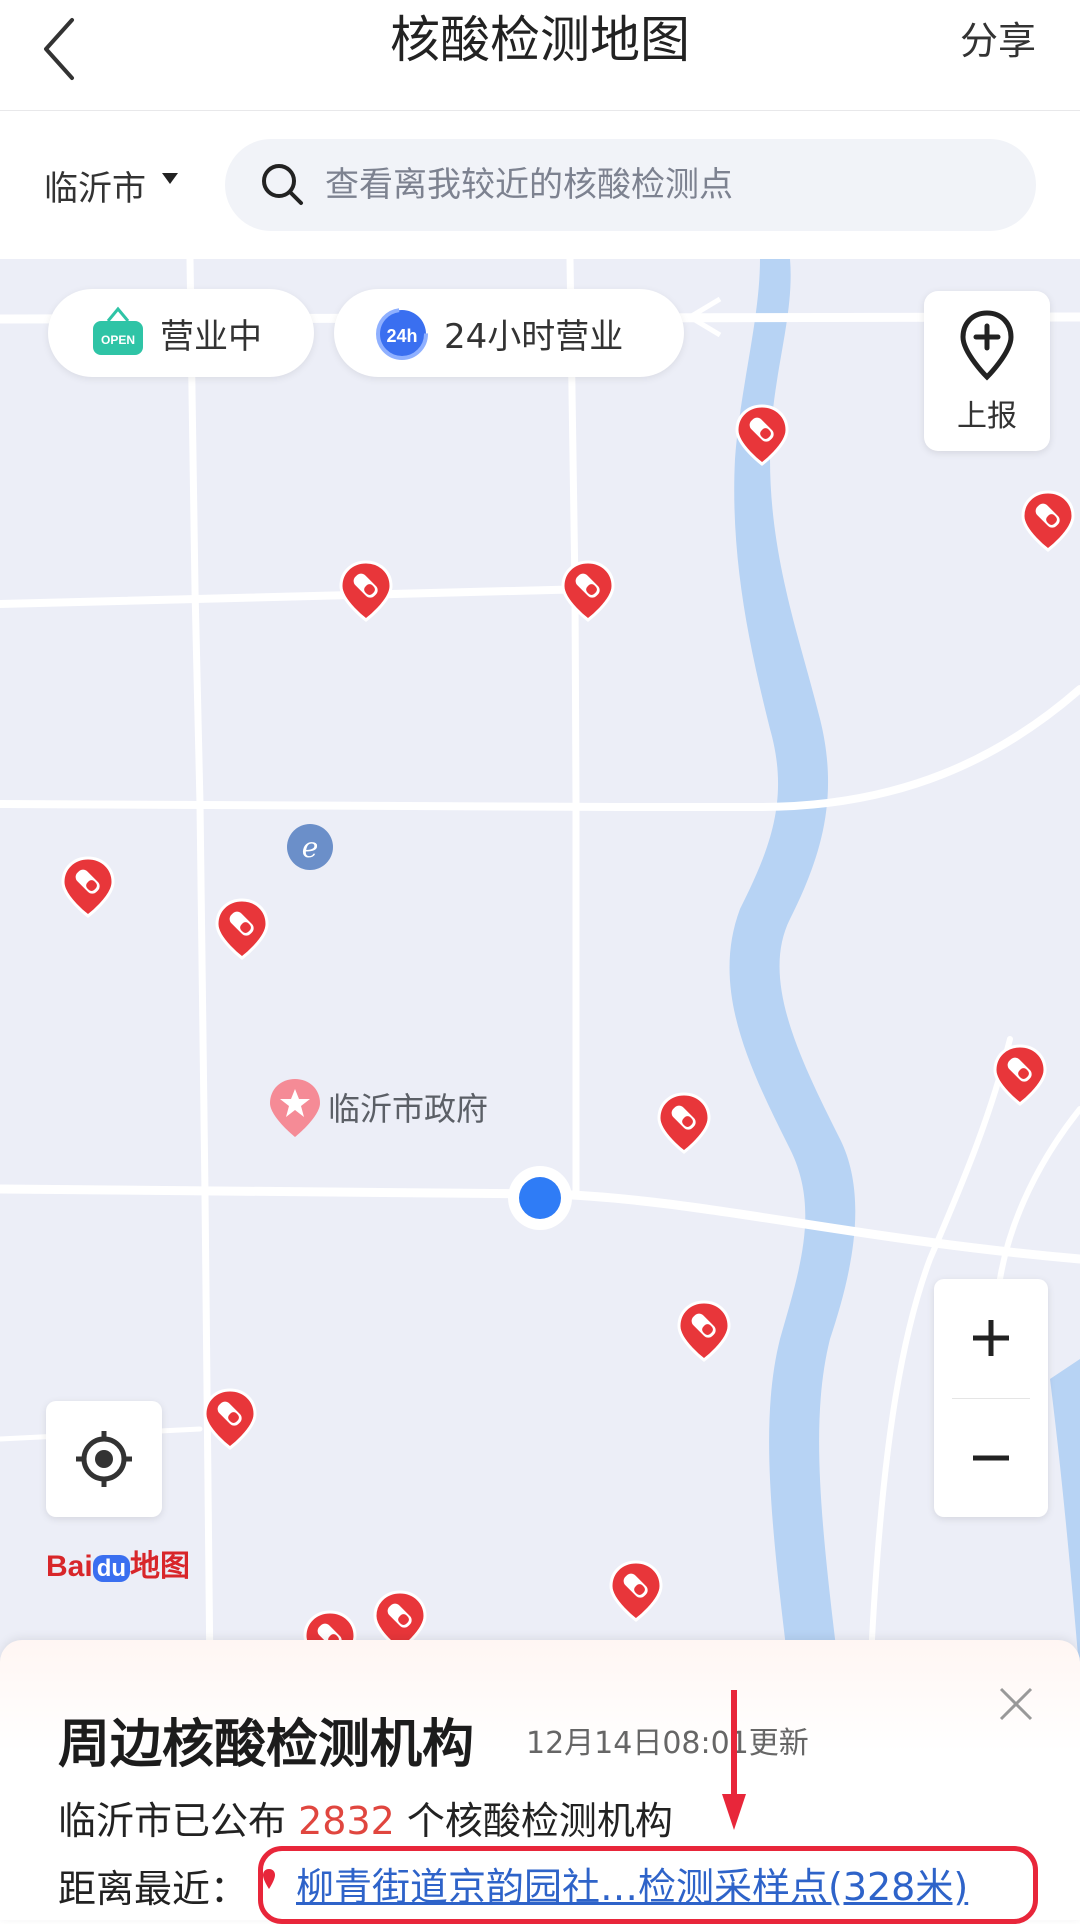  I want to click on landmark-star-icon, so click(295, 1108).